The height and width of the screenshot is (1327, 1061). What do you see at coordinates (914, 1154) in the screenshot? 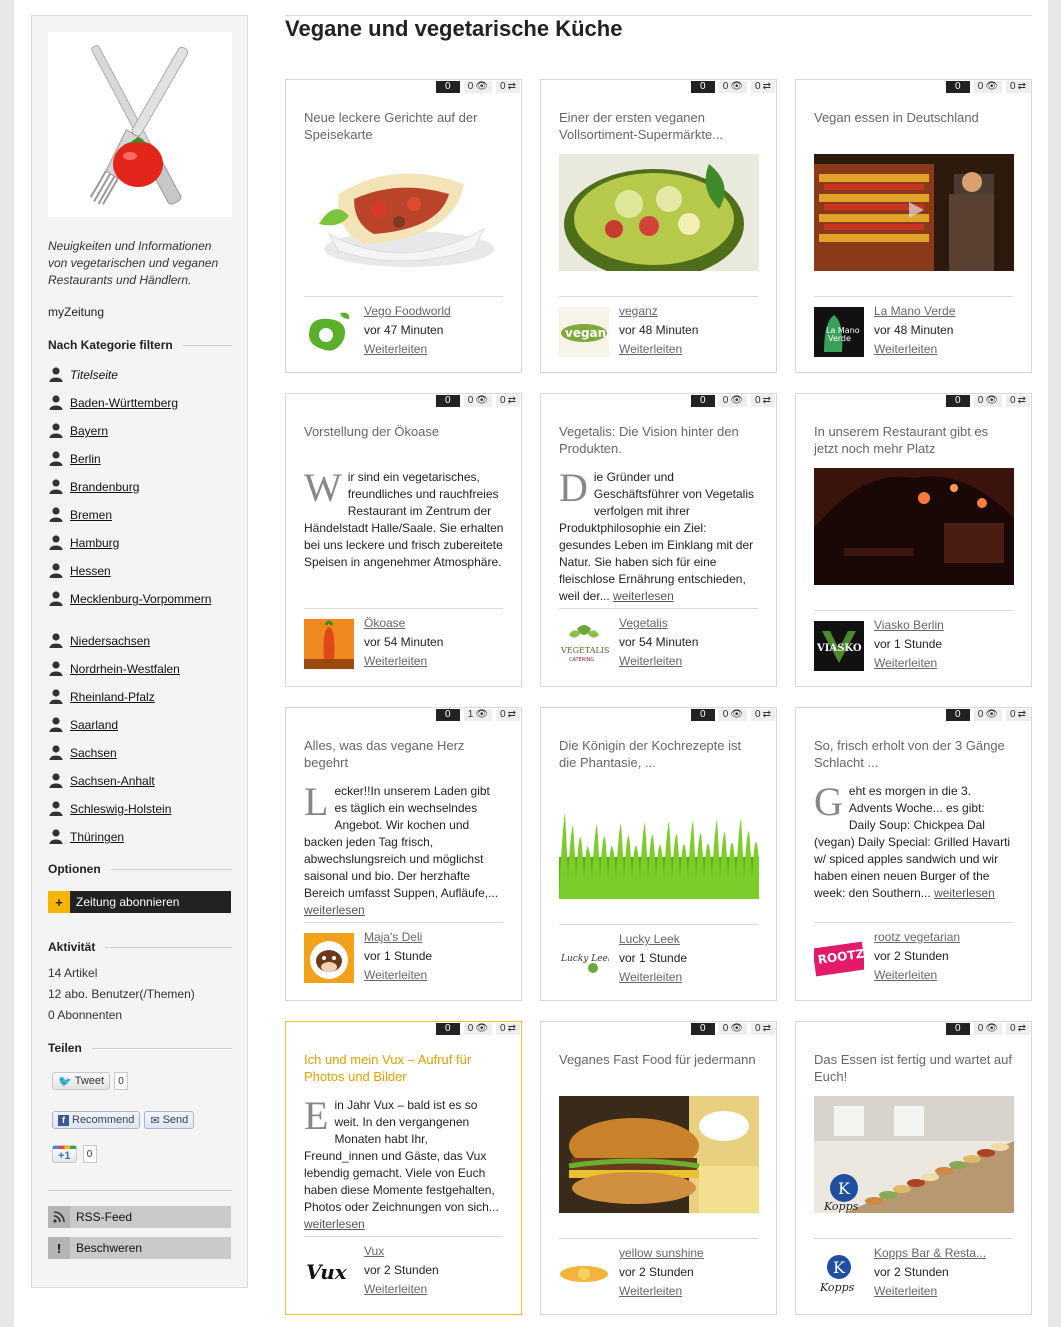
I see `article-image: K Kopps` at bounding box center [914, 1154].